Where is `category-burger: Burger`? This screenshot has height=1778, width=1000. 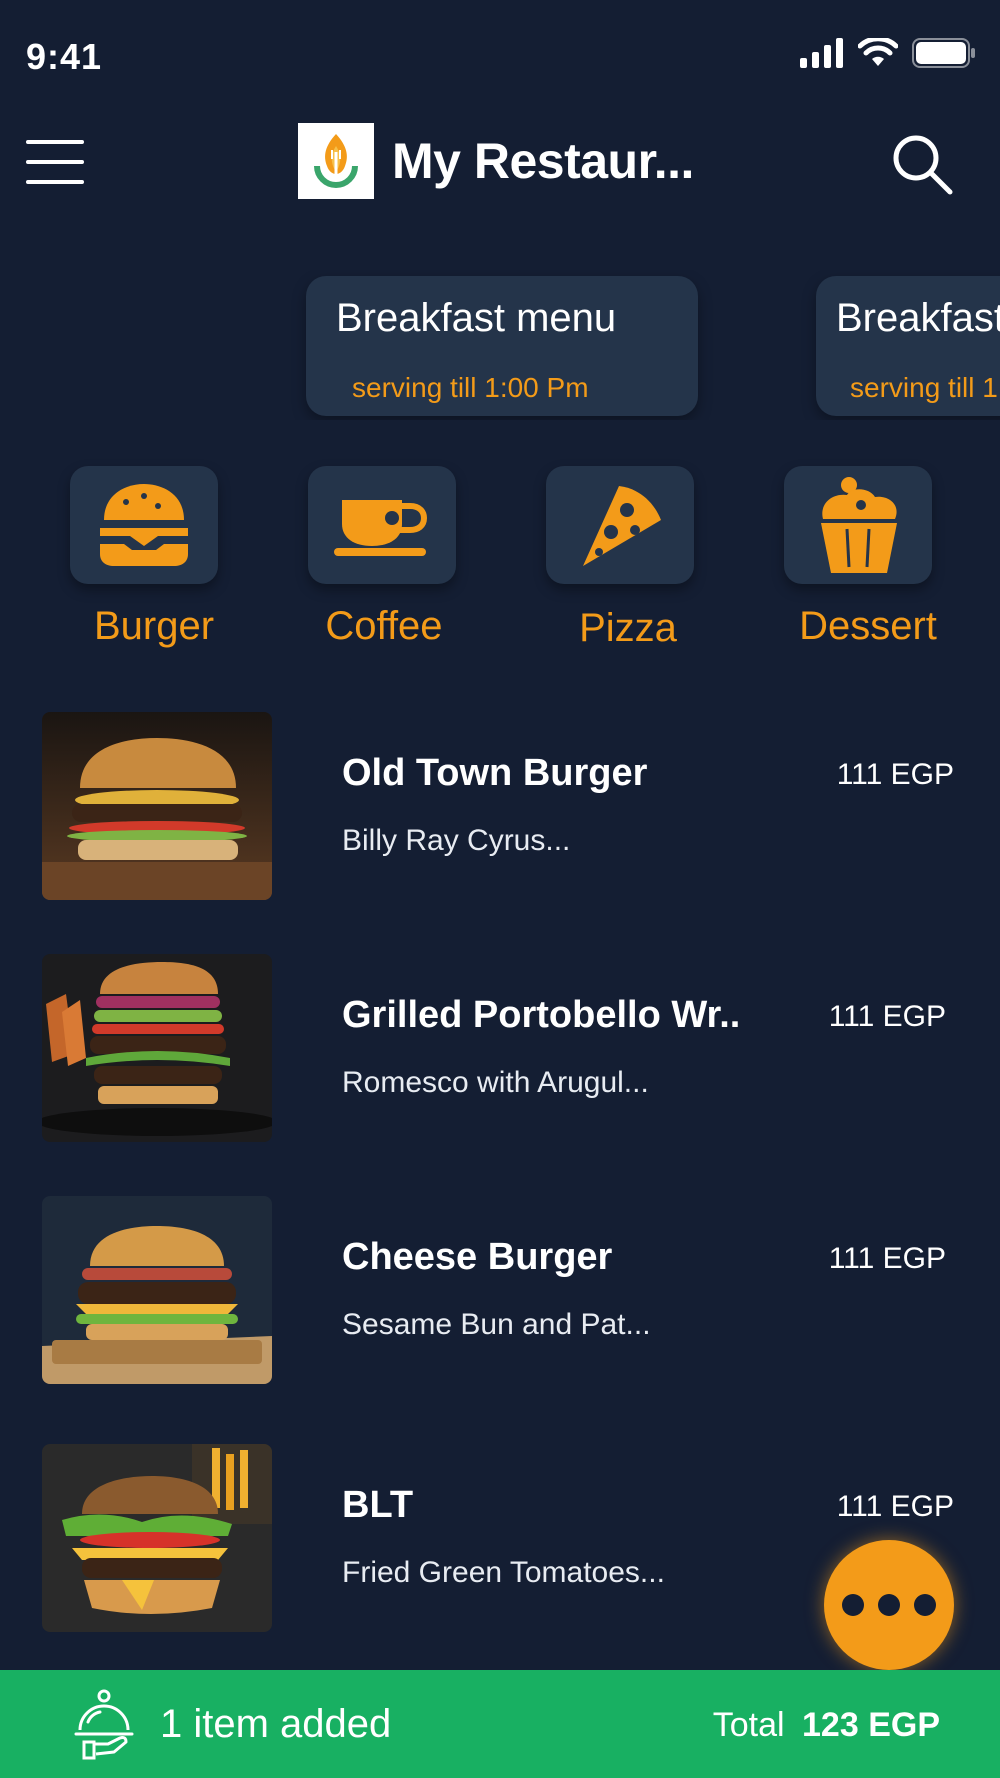 category-burger: Burger is located at coordinates (130, 559).